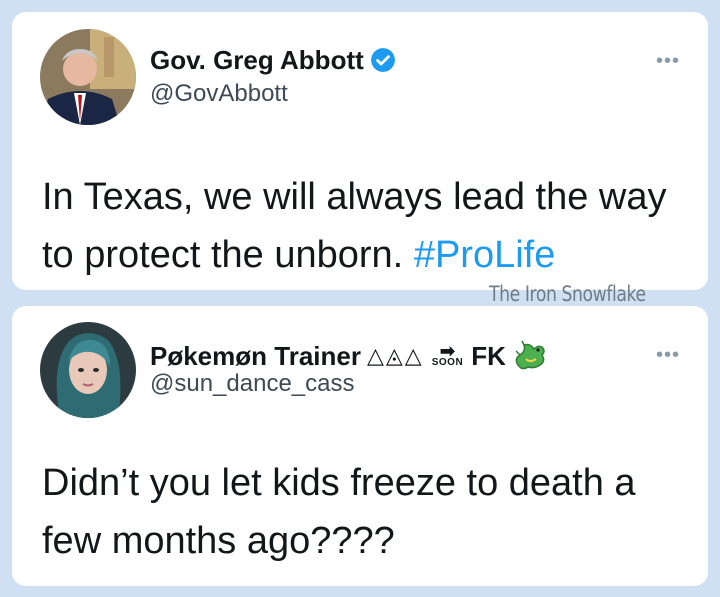 This screenshot has height=597, width=720. I want to click on soon-arrow-icon: ➡ SOON, so click(447, 354).